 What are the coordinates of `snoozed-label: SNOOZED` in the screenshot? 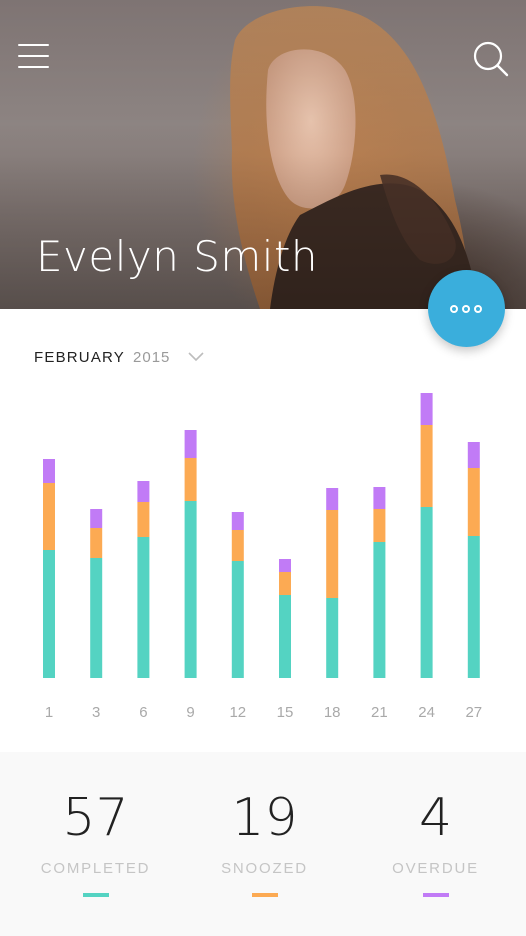 It's located at (264, 868).